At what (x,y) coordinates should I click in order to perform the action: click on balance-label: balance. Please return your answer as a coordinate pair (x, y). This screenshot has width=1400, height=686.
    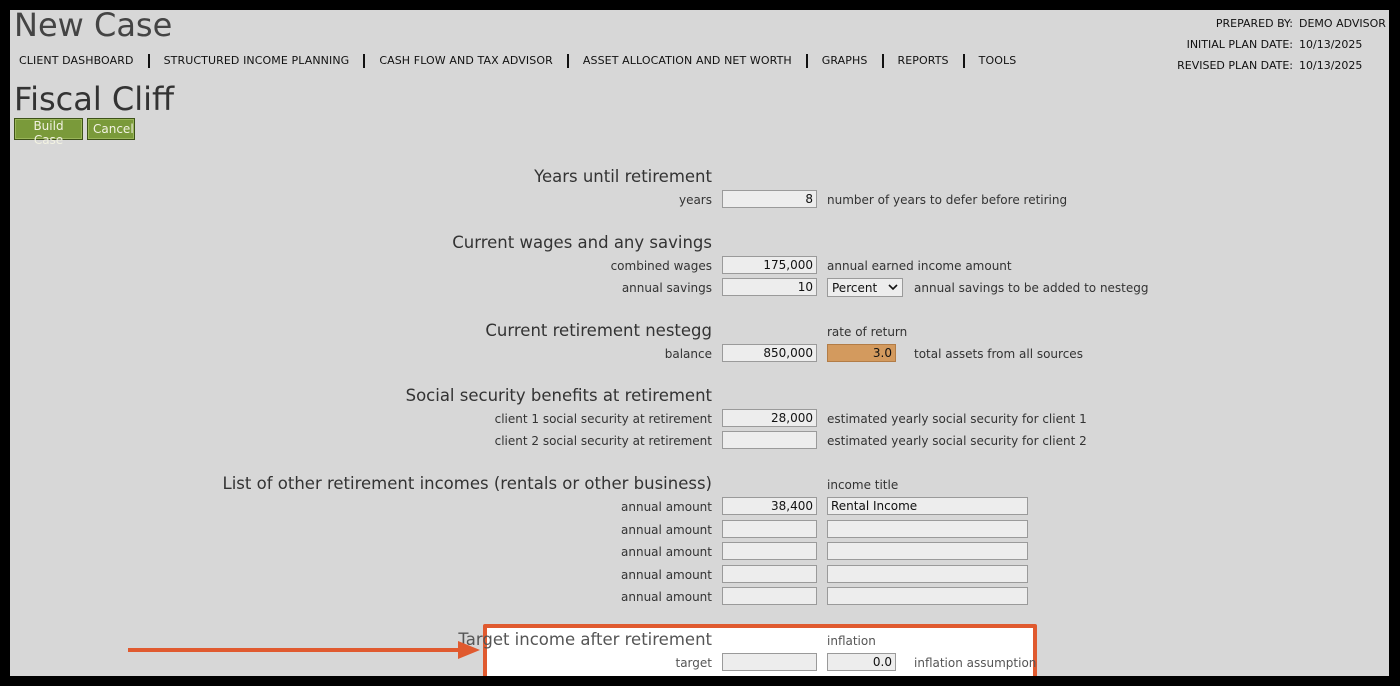
    Looking at the image, I should click on (688, 354).